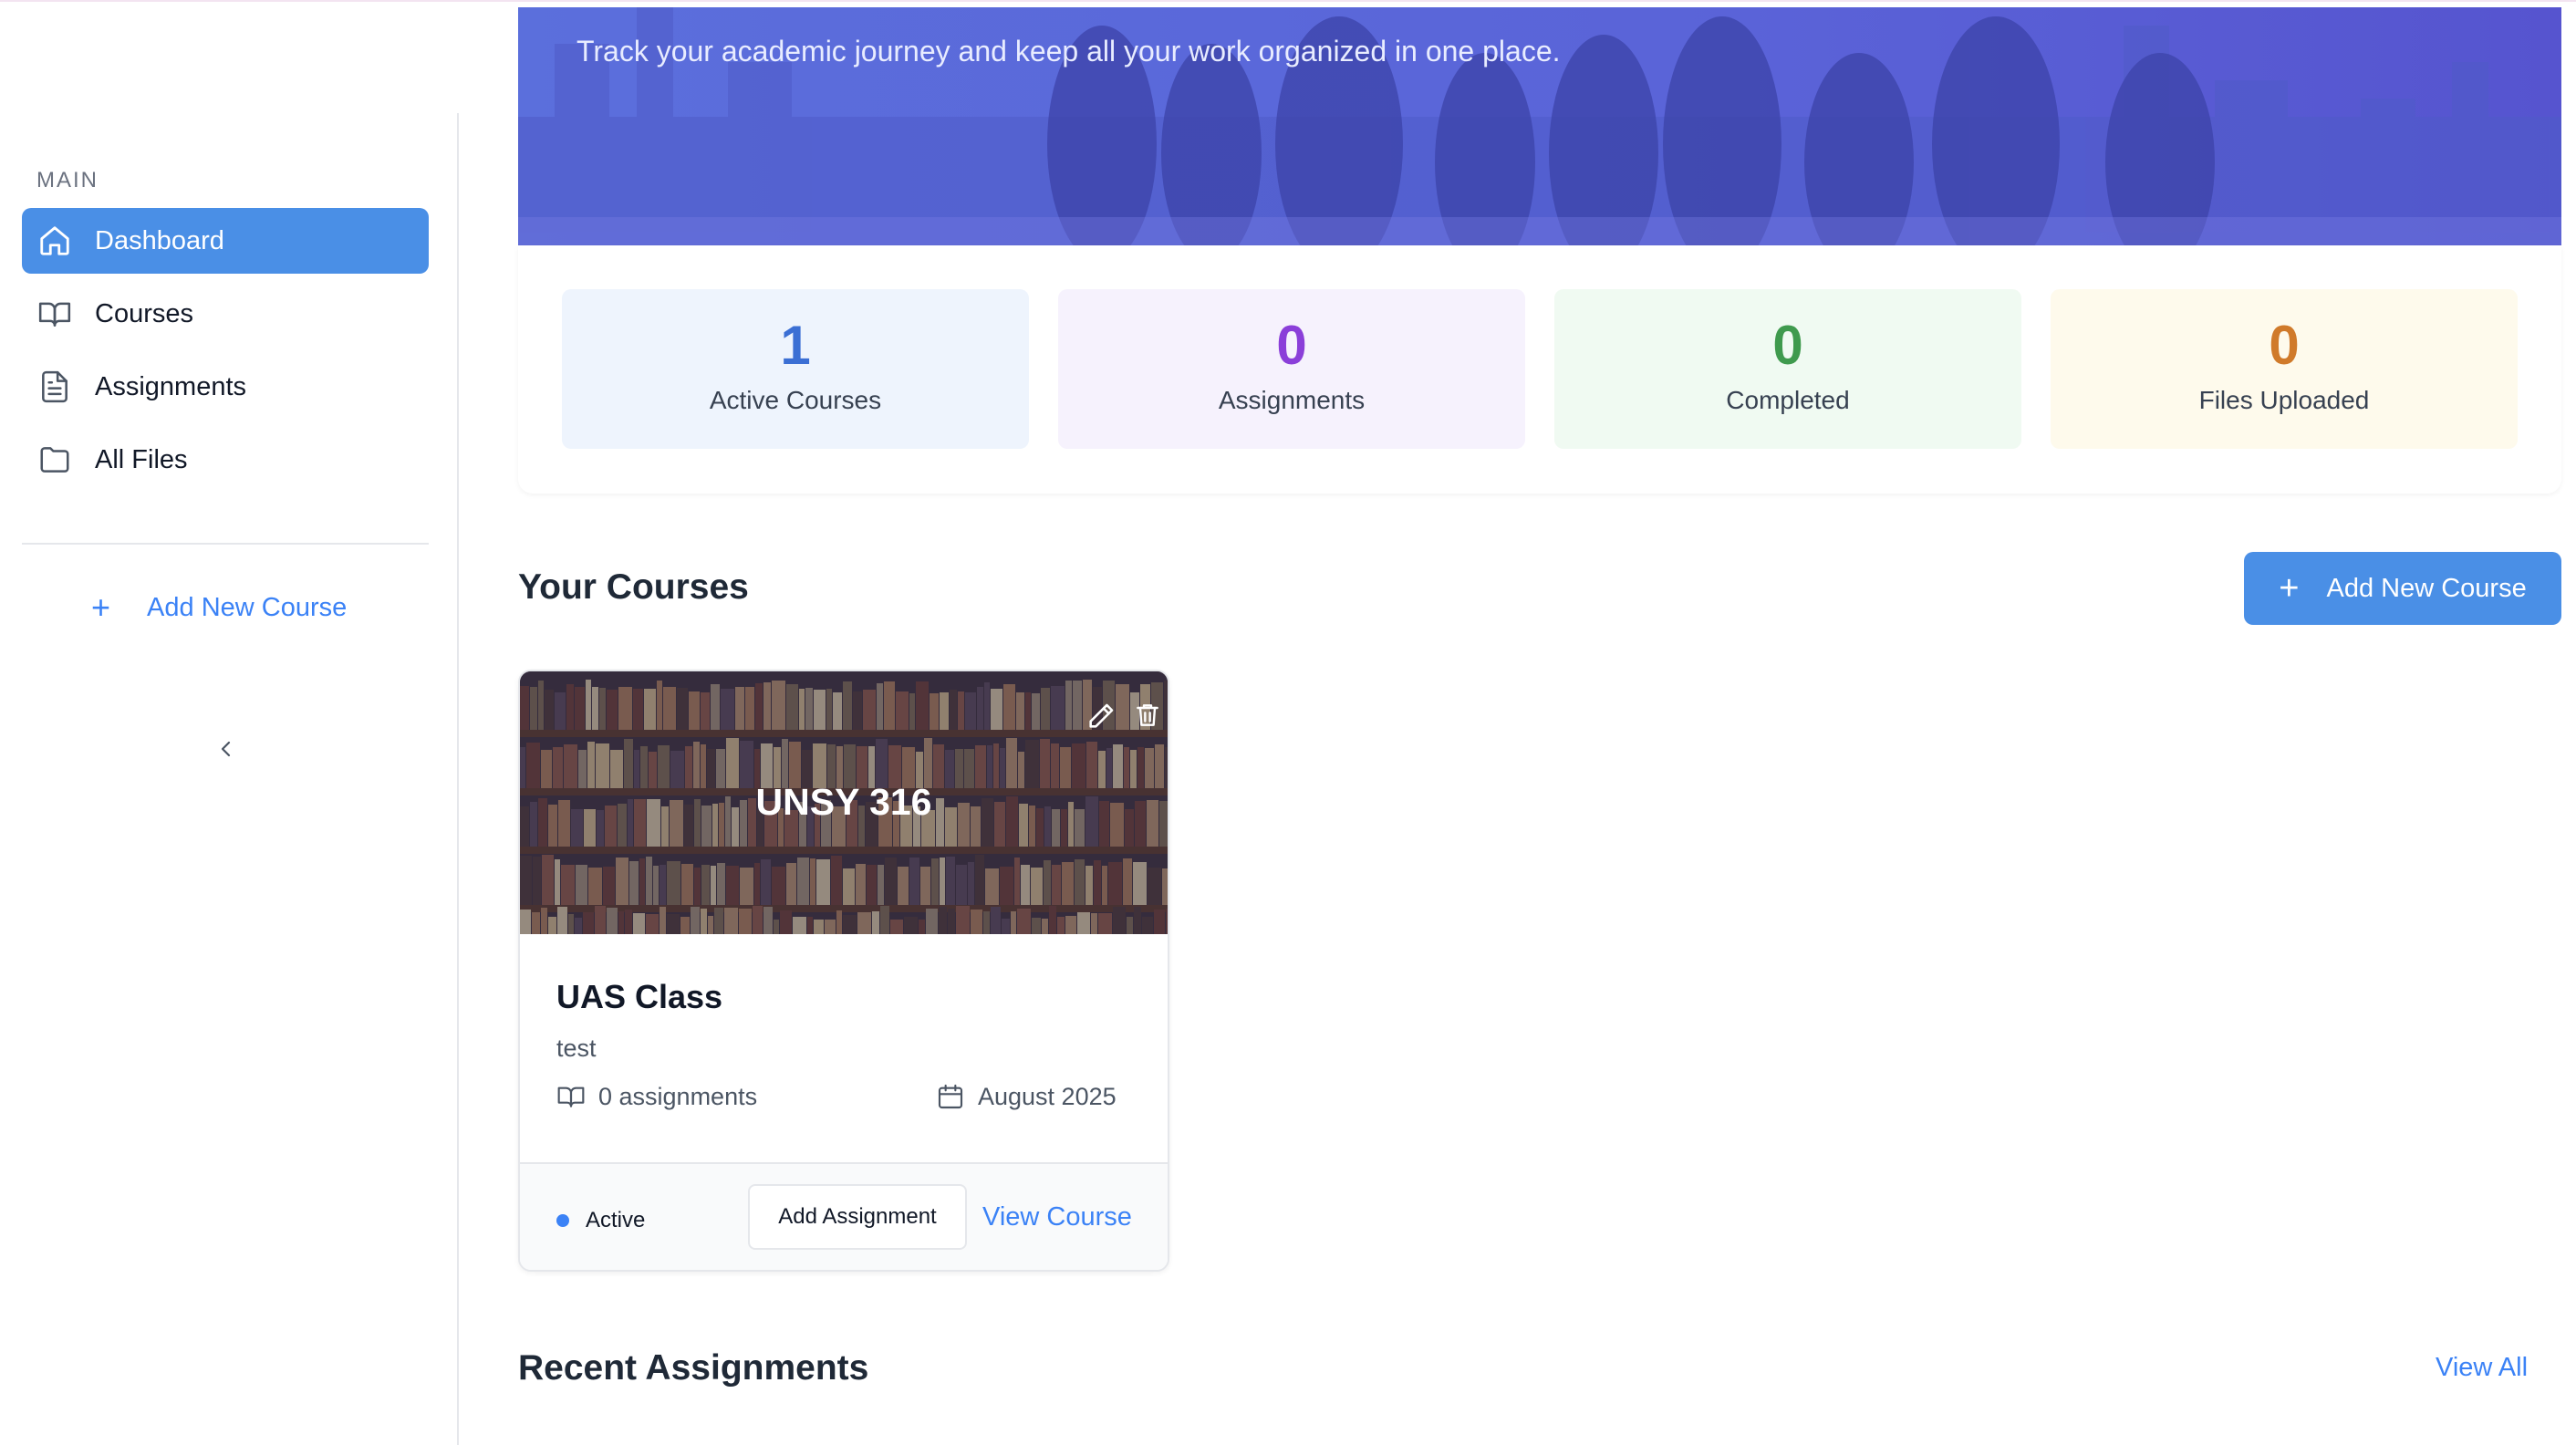  I want to click on edit-course-button, so click(1103, 719).